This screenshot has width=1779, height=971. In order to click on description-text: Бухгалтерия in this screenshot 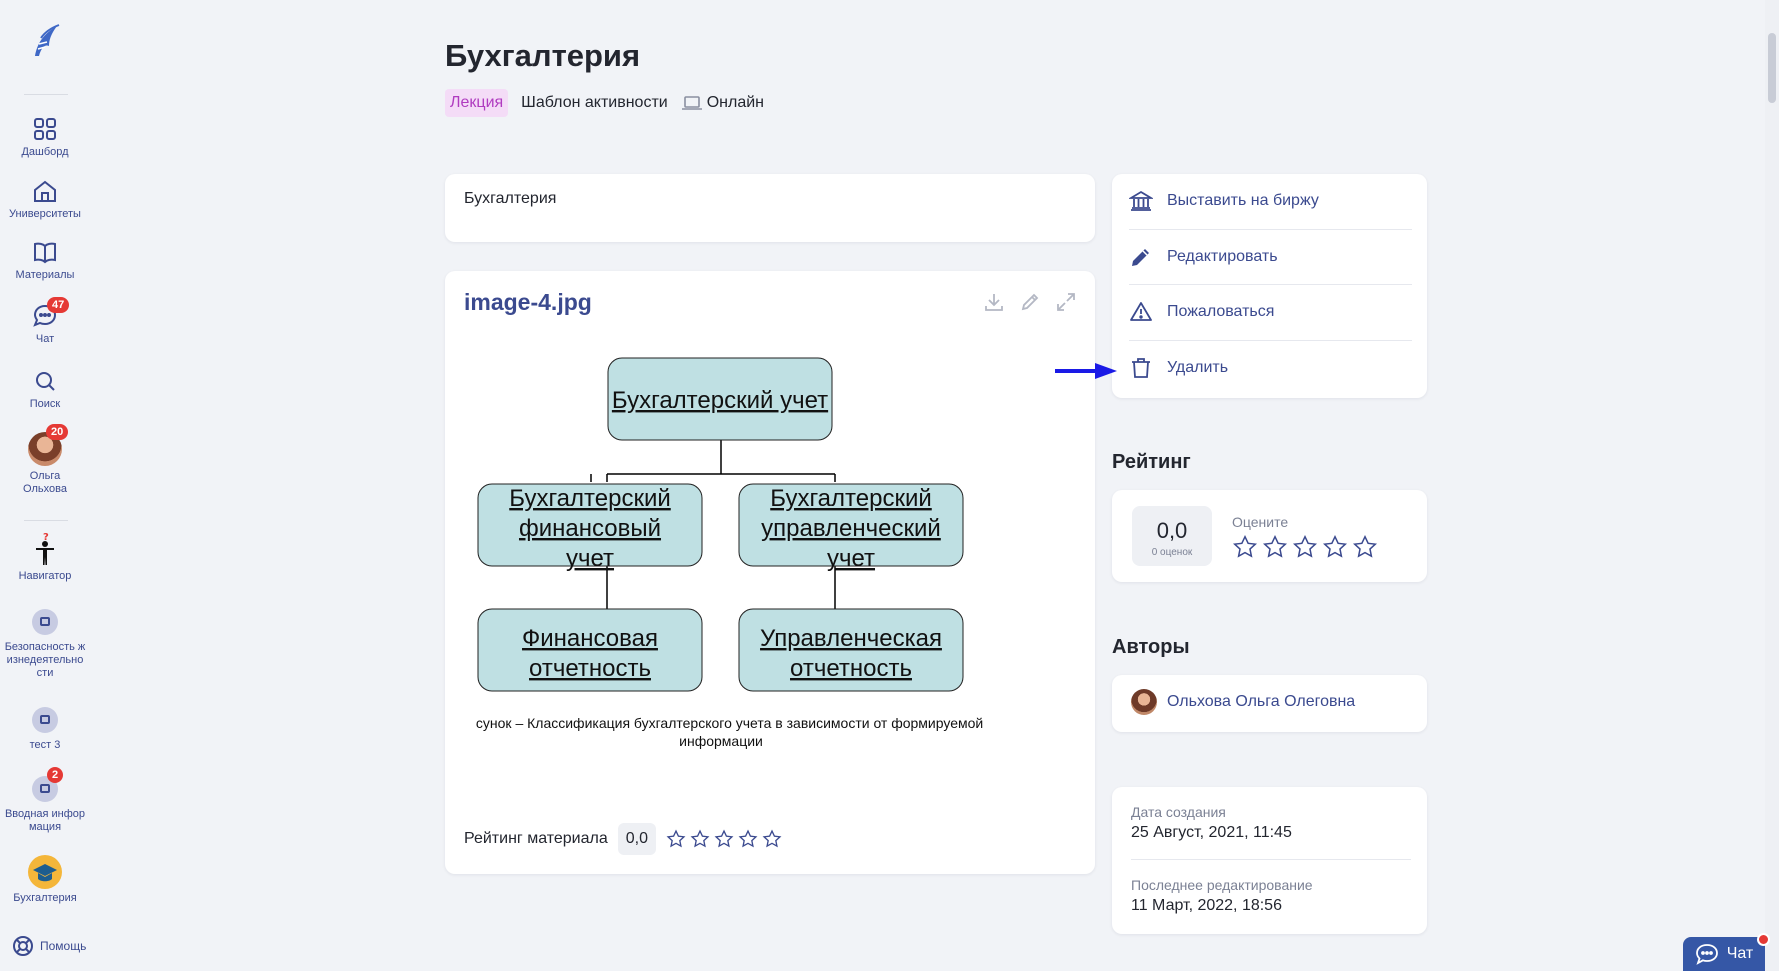, I will do `click(510, 198)`.